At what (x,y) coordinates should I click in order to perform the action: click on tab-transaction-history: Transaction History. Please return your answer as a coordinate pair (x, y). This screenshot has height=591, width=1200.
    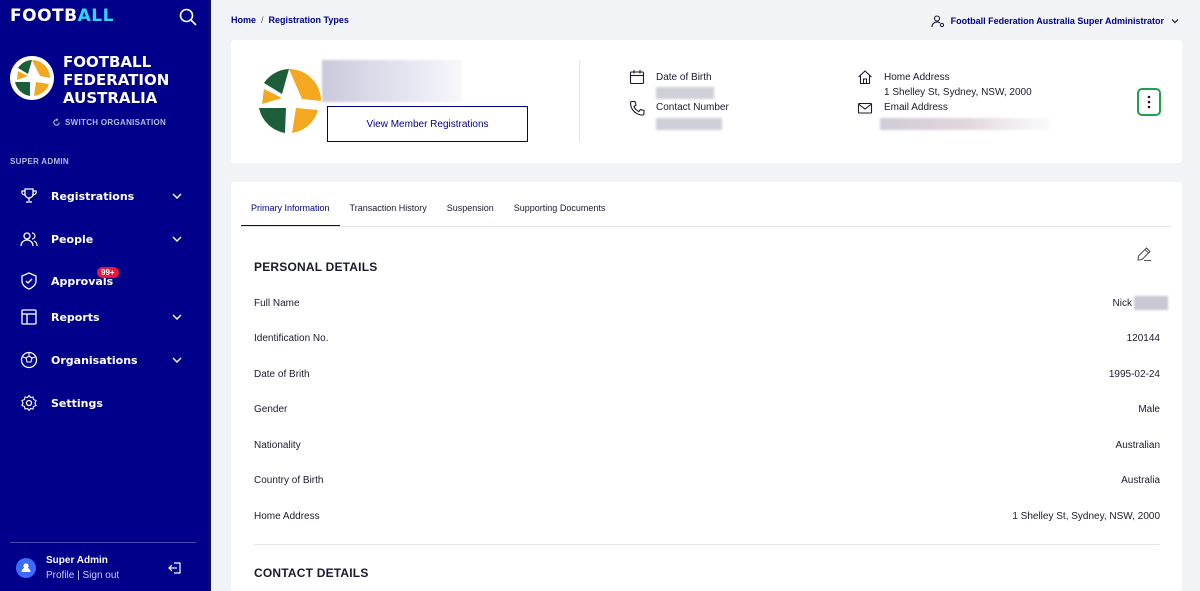
    Looking at the image, I should click on (388, 215).